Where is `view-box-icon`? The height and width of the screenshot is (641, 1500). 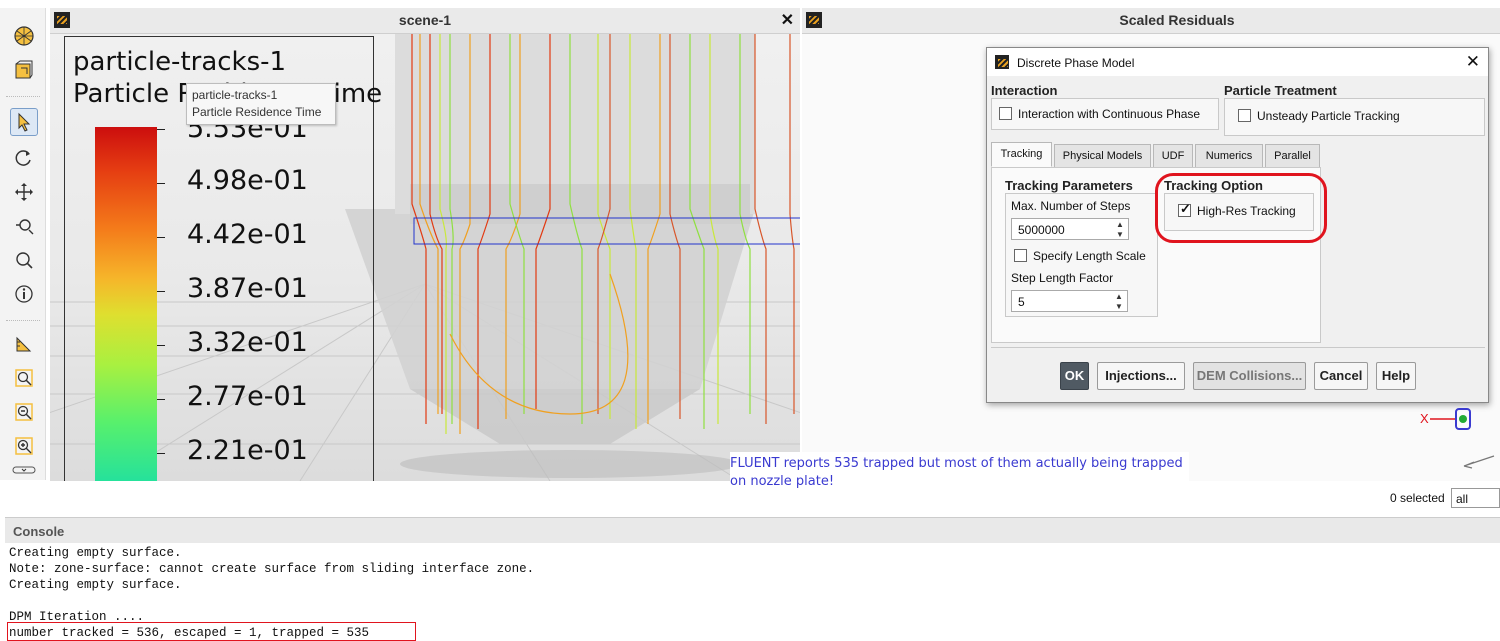
view-box-icon is located at coordinates (24, 70).